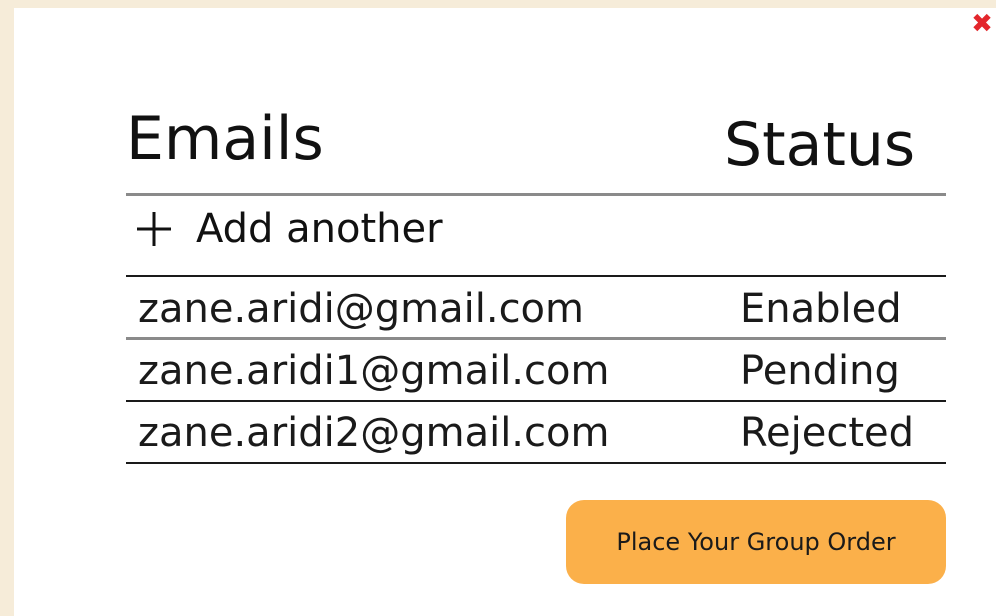  I want to click on row-email: zane.aridi2@gmail.com, so click(374, 433).